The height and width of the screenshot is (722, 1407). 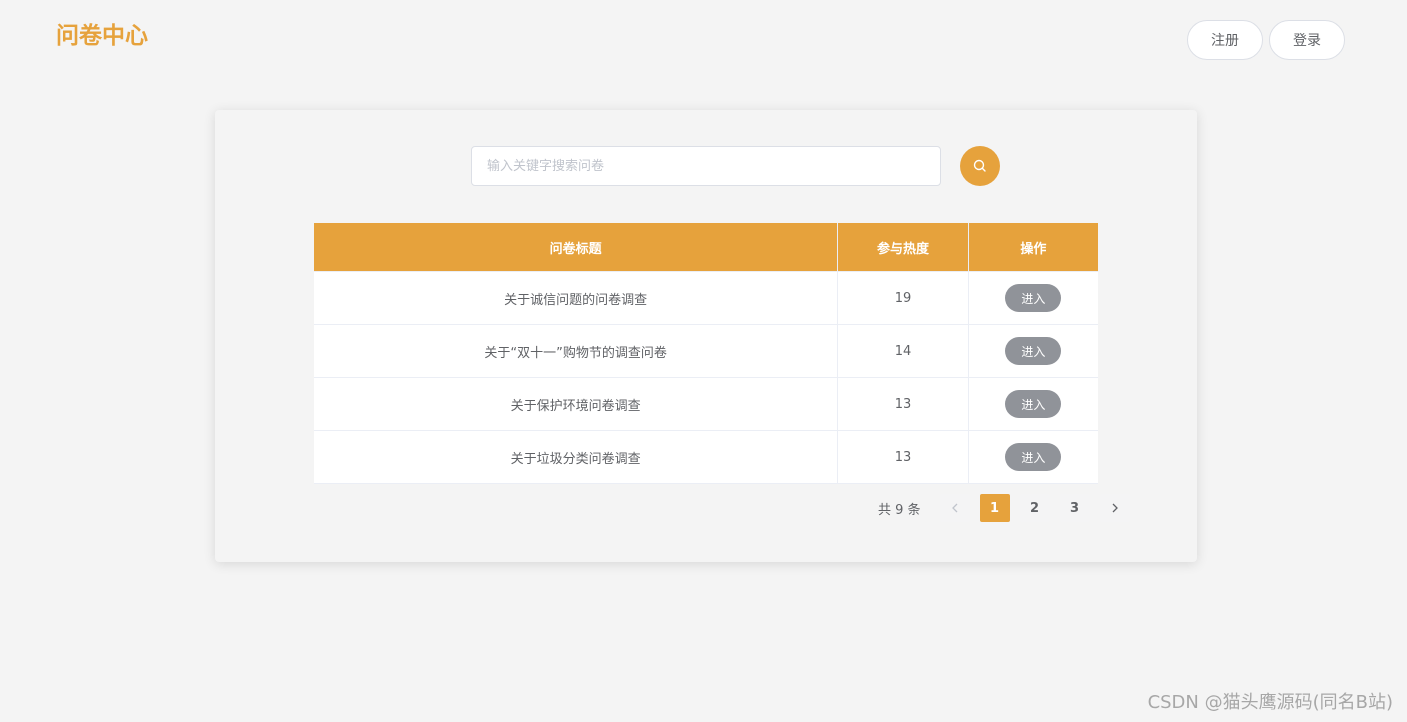 I want to click on auth-buttons: 注册 登录, so click(x=1266, y=40).